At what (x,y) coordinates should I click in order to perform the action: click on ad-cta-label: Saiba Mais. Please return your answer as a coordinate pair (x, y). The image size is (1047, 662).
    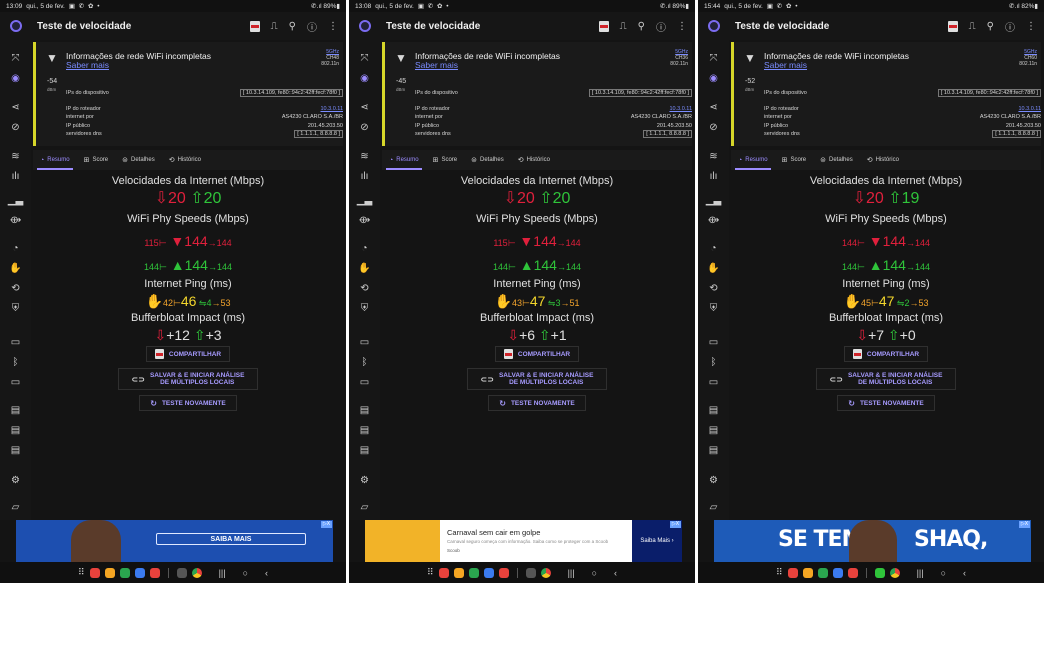
    Looking at the image, I should click on (655, 541).